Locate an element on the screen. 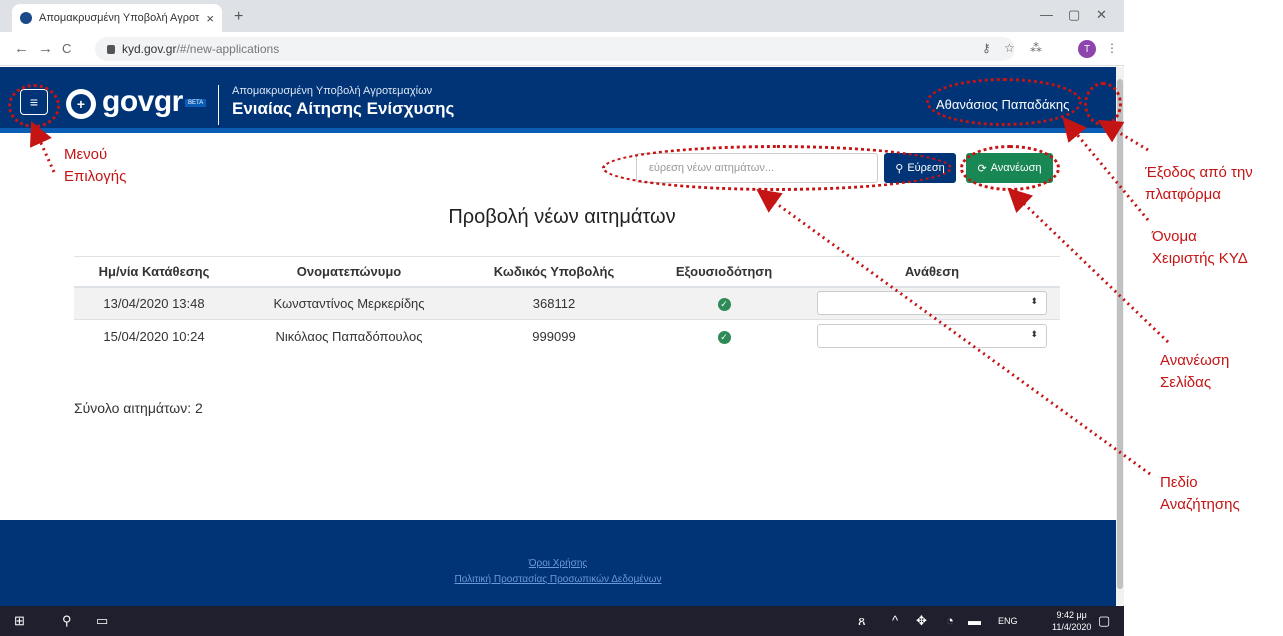  refresh-arrow is located at coordinates (1088, 265).